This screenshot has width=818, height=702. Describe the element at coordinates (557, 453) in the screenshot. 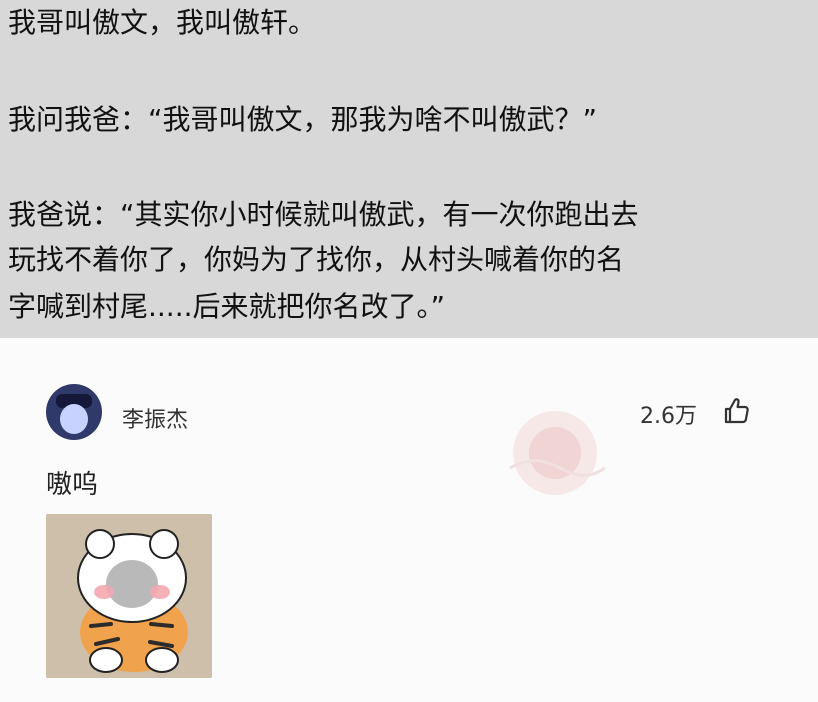

I see `watermark-stamp-icon` at that location.